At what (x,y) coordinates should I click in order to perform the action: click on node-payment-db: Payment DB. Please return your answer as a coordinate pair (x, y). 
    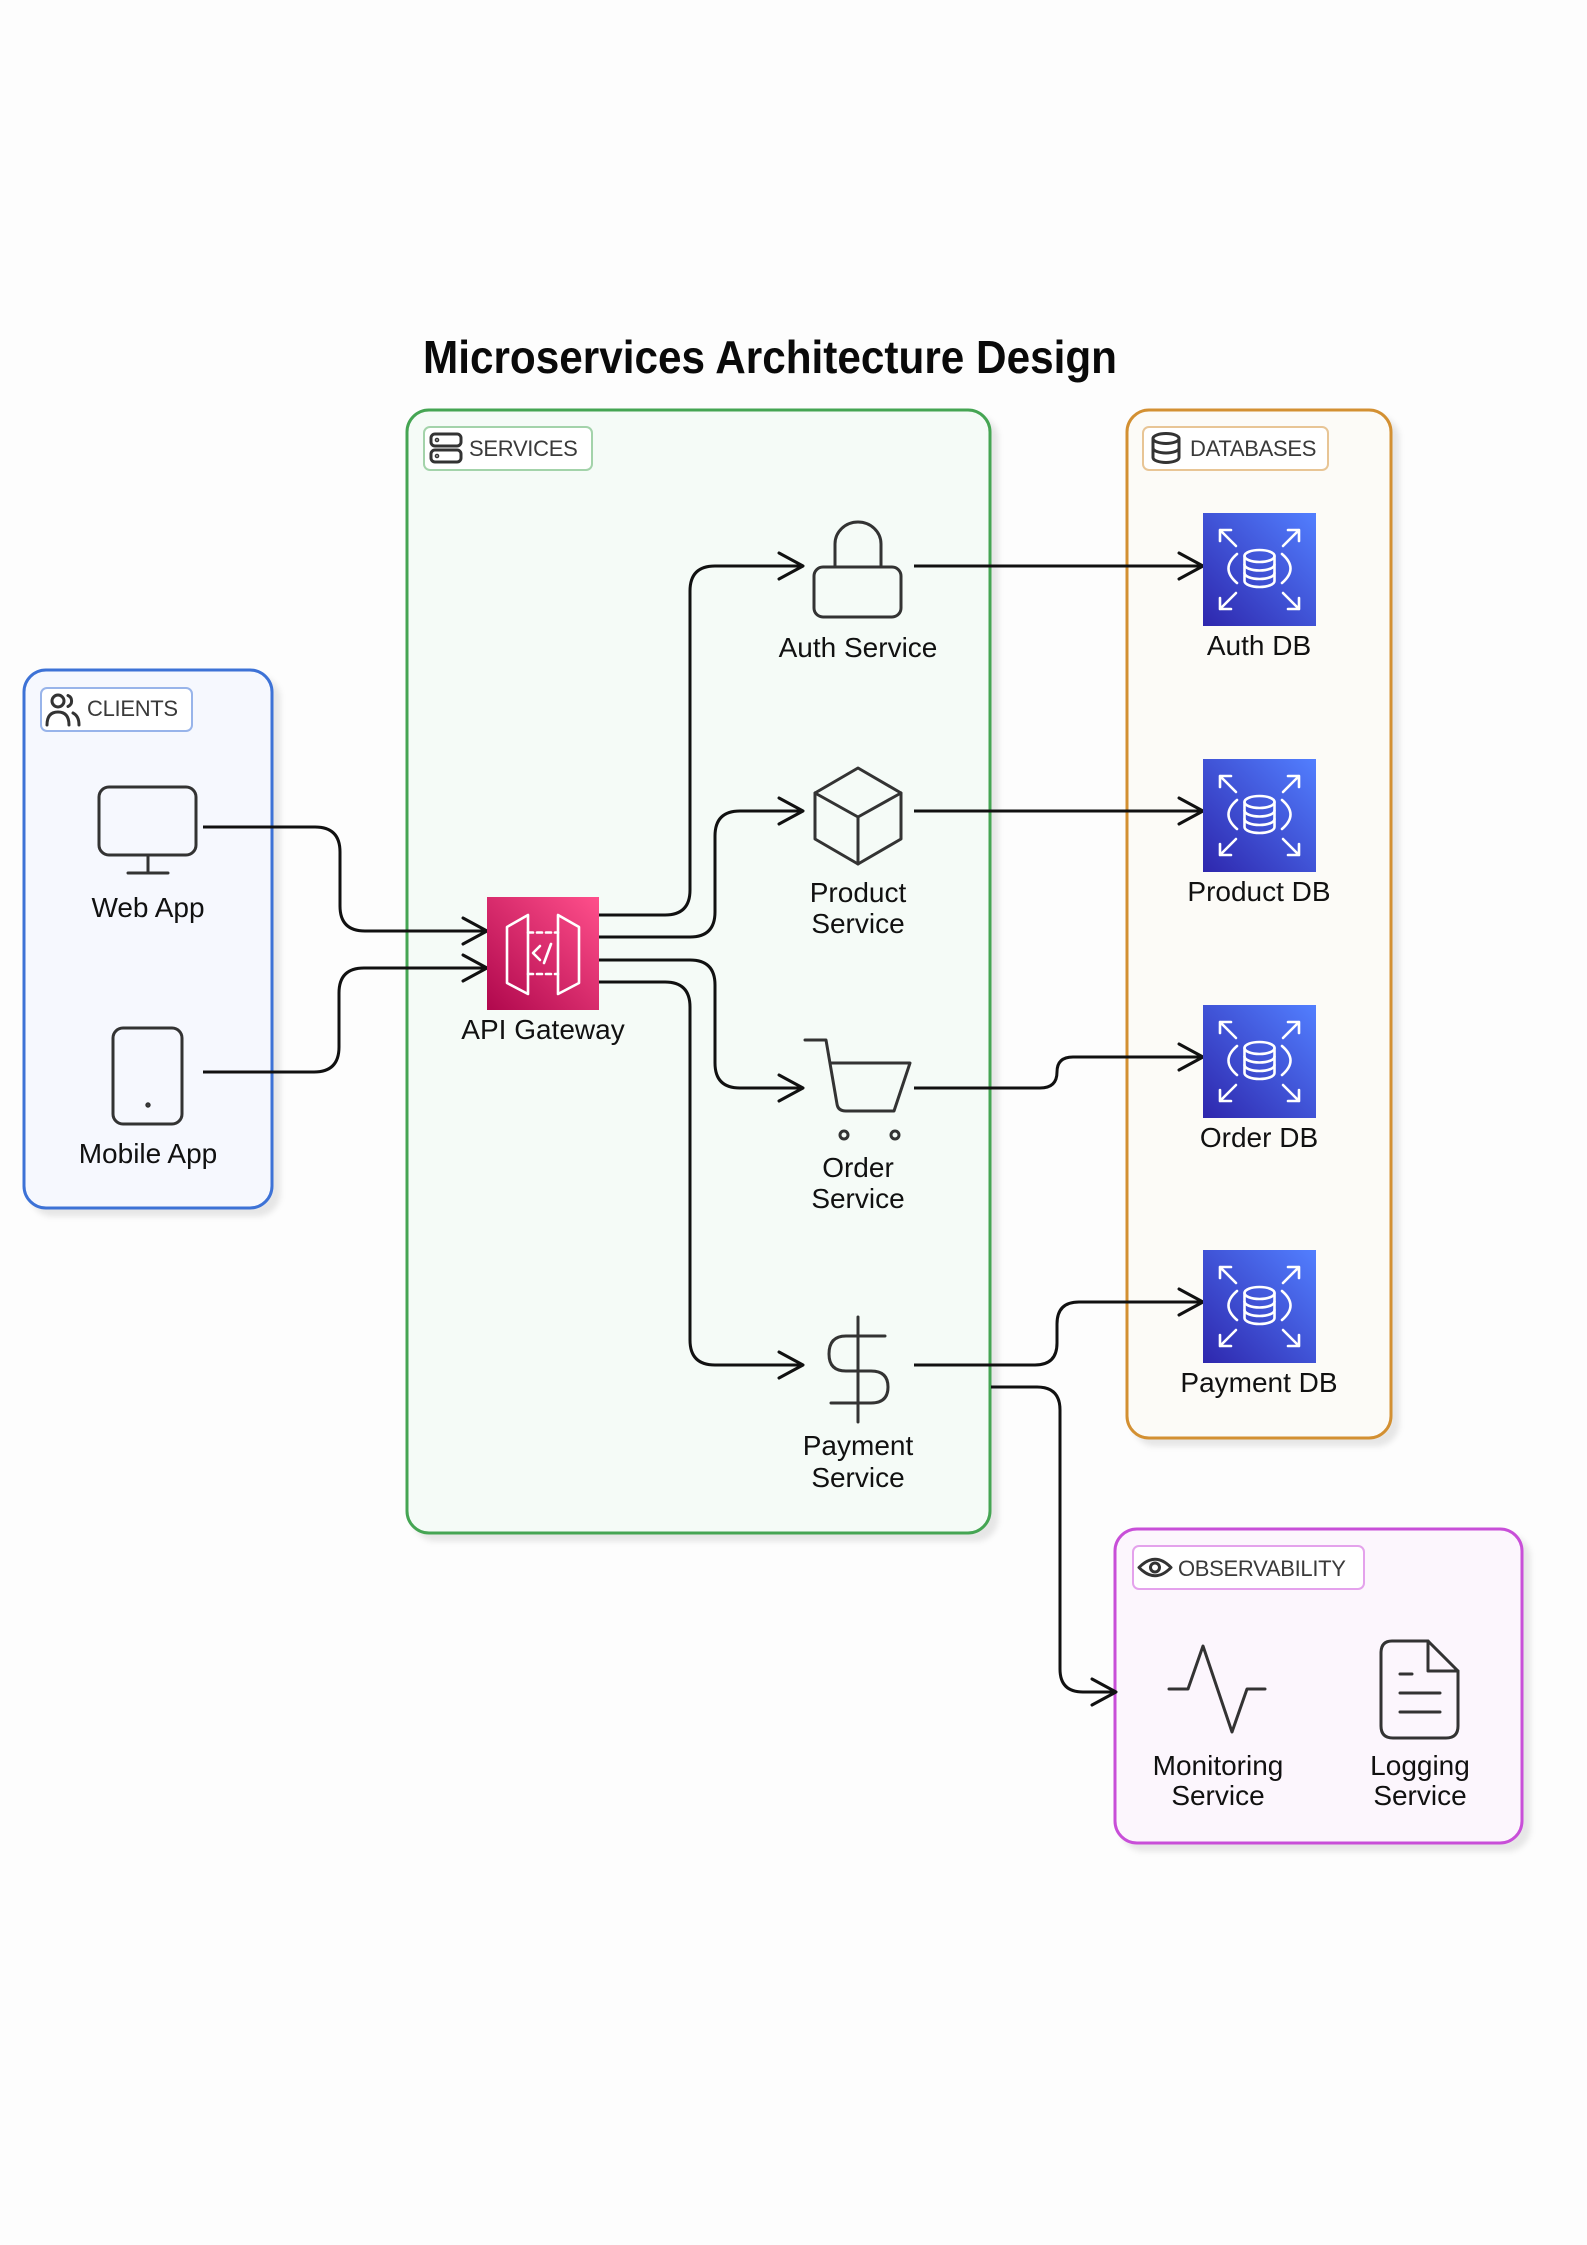
    Looking at the image, I should click on (1259, 1324).